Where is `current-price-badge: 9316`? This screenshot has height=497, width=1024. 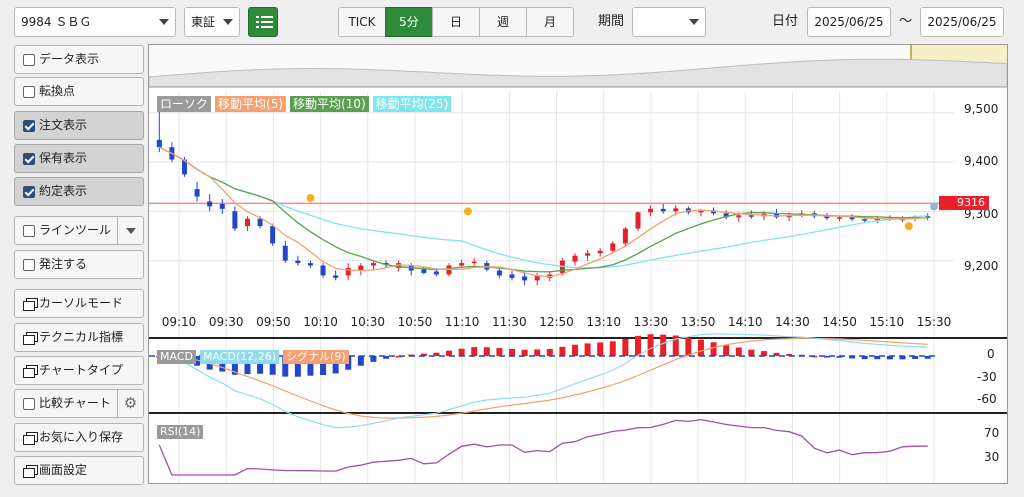 current-price-badge: 9316 is located at coordinates (964, 203).